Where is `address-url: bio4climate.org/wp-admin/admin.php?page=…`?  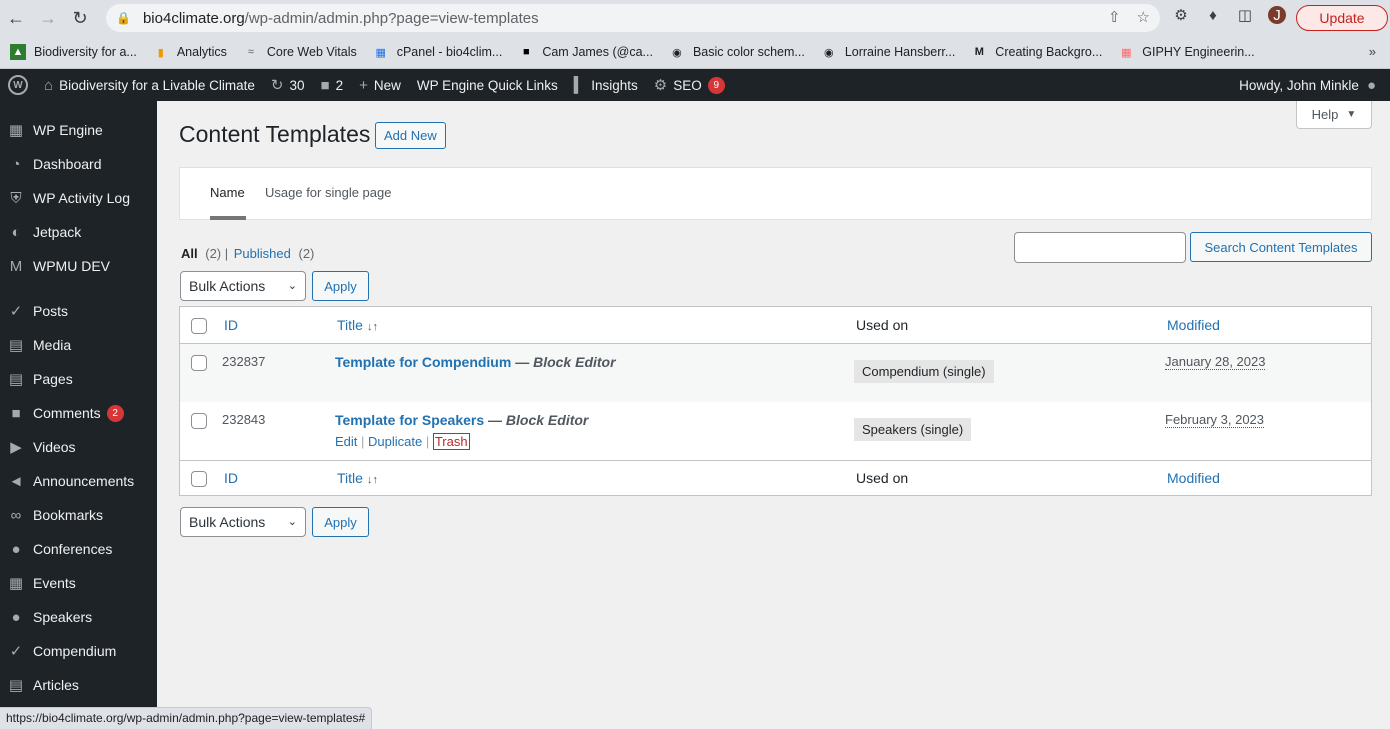
address-url: bio4climate.org/wp-admin/admin.php?page=… is located at coordinates (340, 18).